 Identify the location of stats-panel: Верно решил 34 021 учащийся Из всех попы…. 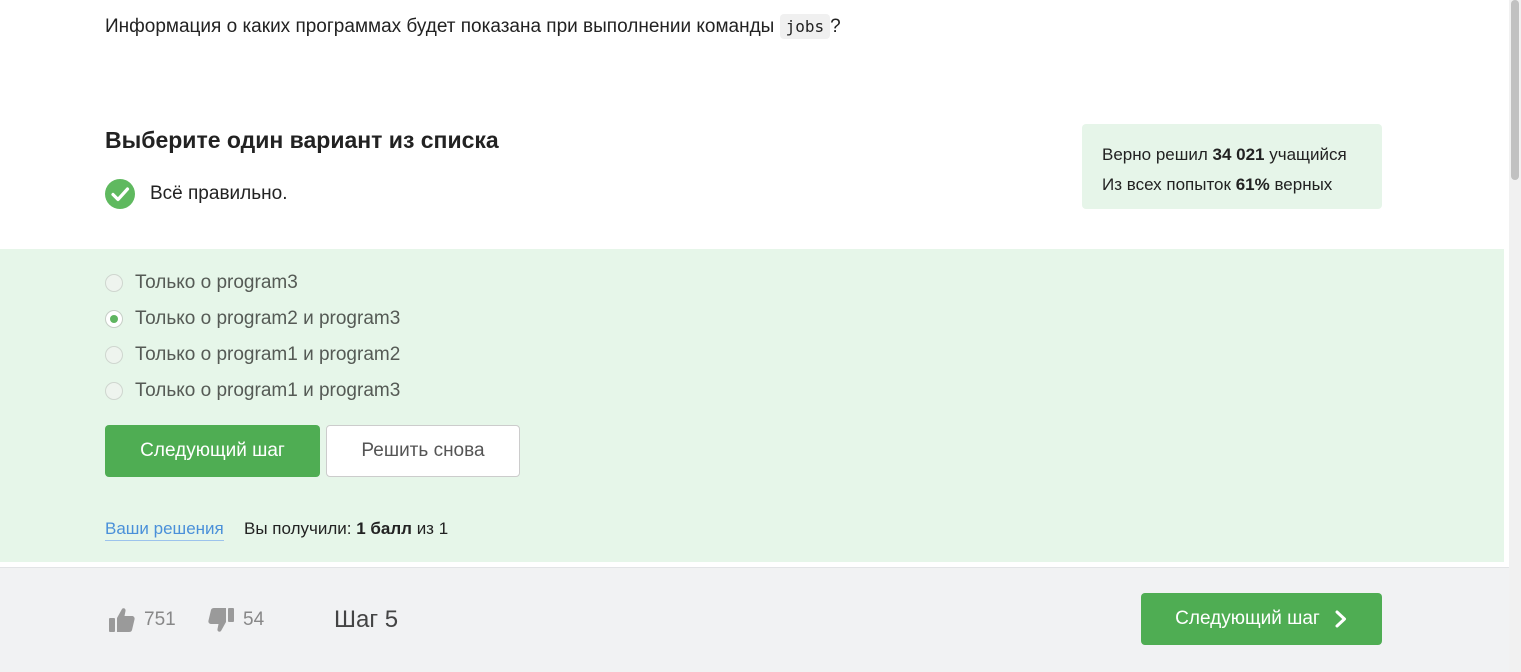
(1232, 166).